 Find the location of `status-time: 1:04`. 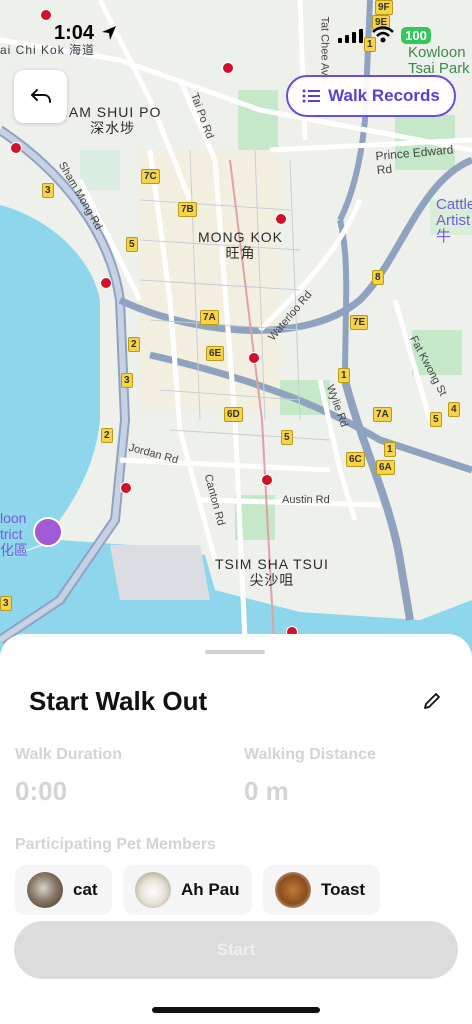

status-time: 1:04 is located at coordinates (74, 33).